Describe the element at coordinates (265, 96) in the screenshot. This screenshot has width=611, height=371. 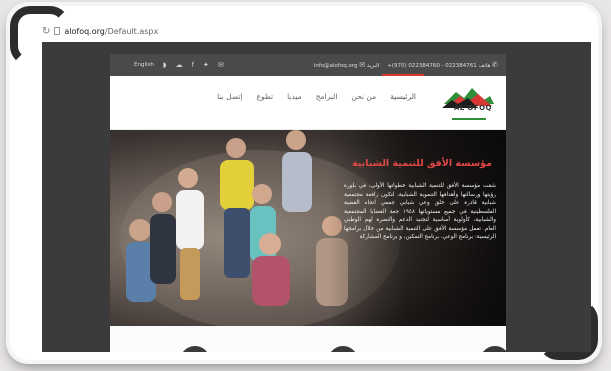
I see `nav-item-volunteer: تطوع` at that location.